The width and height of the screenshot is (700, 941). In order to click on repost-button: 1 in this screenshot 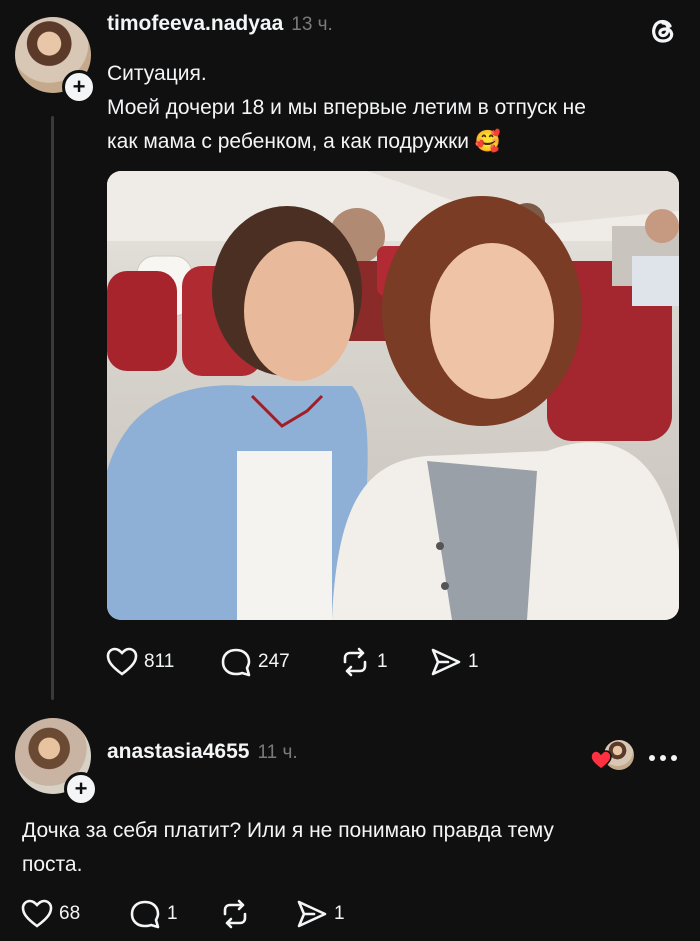, I will do `click(363, 662)`.